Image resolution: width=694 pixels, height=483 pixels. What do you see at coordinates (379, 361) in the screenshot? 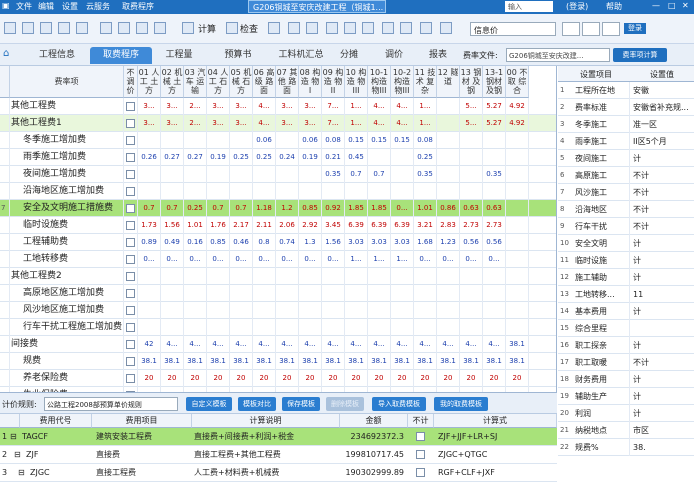
I see `rate-cell-c101: 38.1` at bounding box center [379, 361].